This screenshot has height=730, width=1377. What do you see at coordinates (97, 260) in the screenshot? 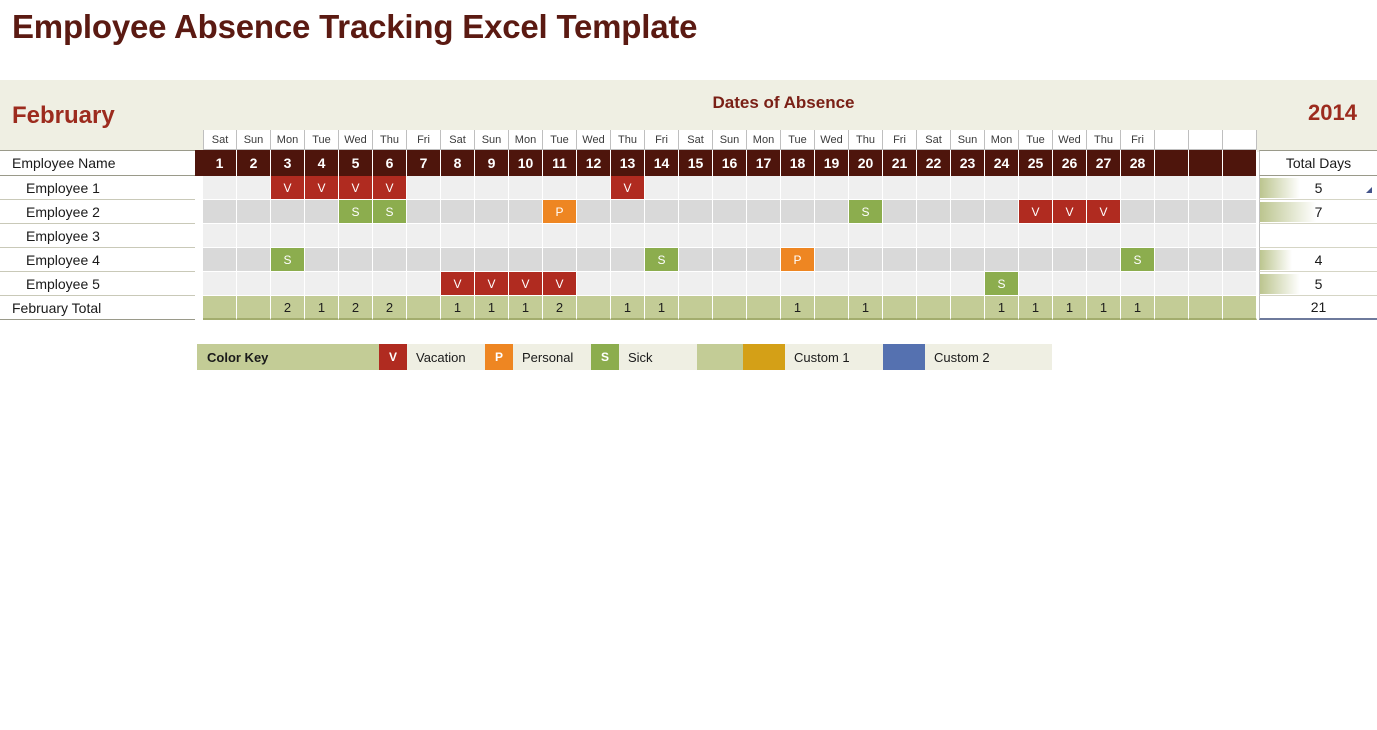
I see `employee-name-cell: Employee 4` at bounding box center [97, 260].